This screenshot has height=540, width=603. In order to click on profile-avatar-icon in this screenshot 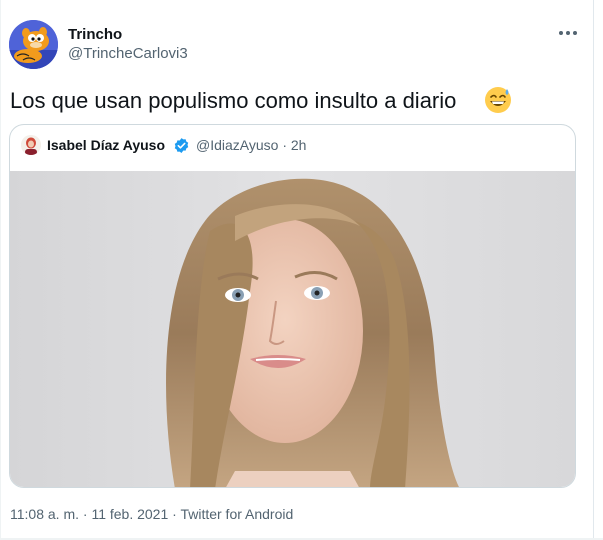, I will do `click(31, 145)`.